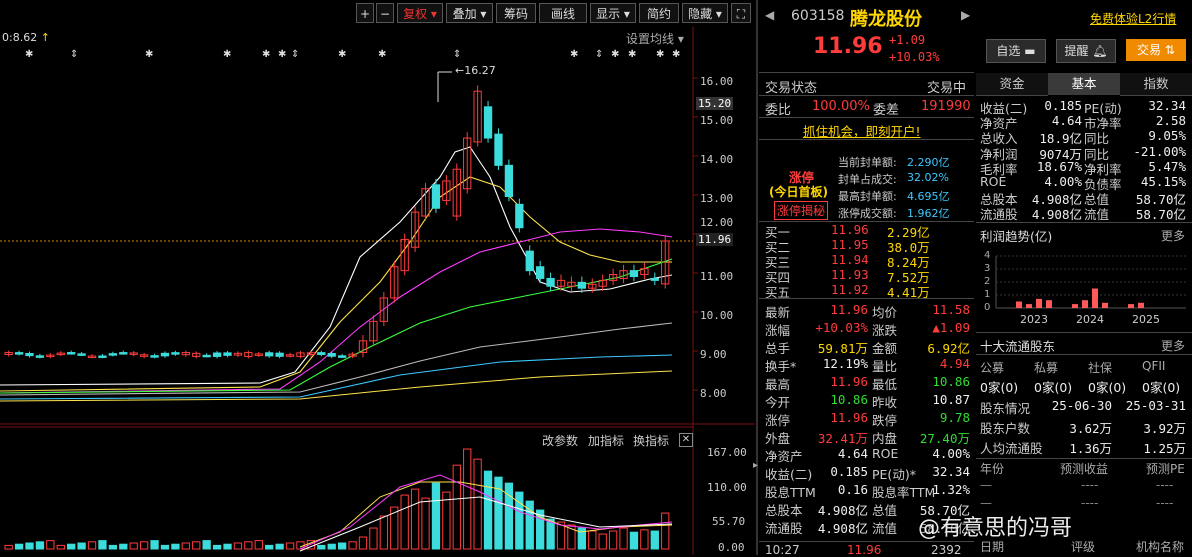 The height and width of the screenshot is (557, 1192). Describe the element at coordinates (1012, 84) in the screenshot. I see `tab-funds: 资金` at that location.